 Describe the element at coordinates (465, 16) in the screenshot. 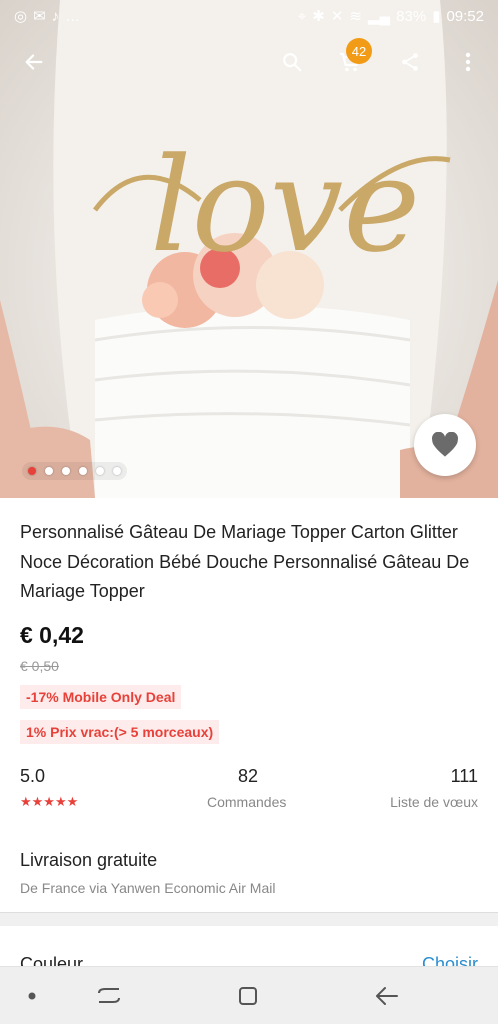

I see `clock: 09:52` at that location.